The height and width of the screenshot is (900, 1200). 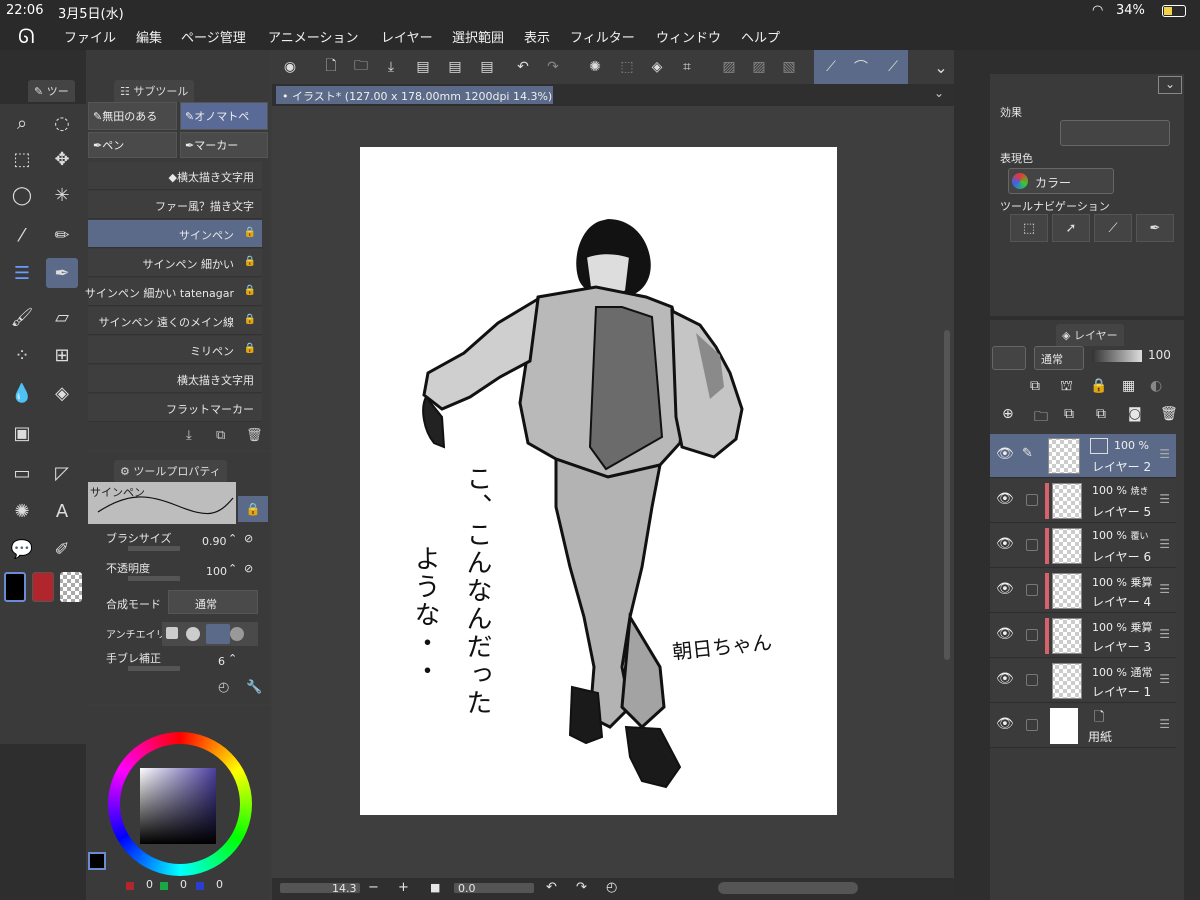 I want to click on fill-selection-icon: ▧, so click(x=789, y=67).